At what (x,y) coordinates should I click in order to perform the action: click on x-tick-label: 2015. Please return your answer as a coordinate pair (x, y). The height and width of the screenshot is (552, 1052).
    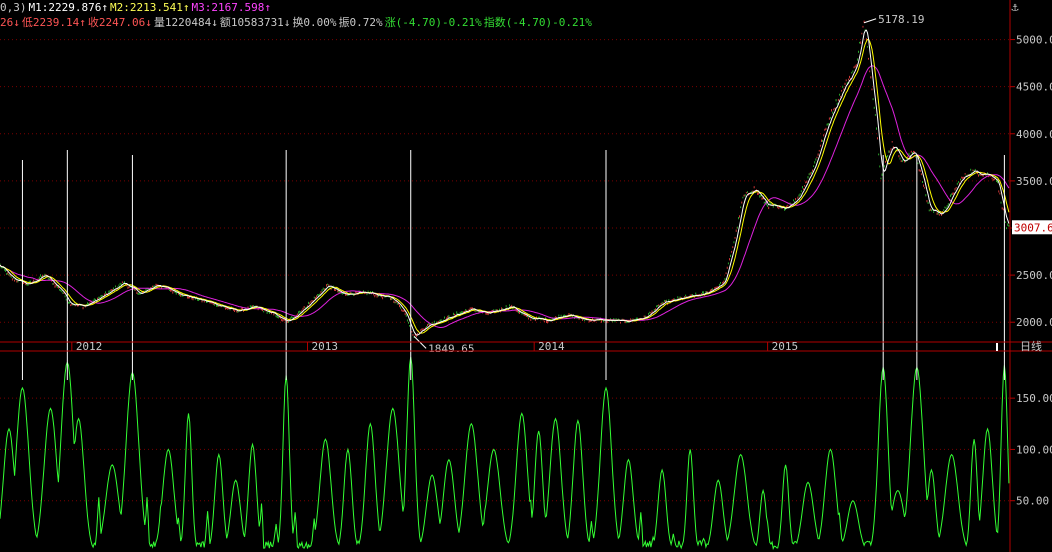
    Looking at the image, I should click on (785, 346).